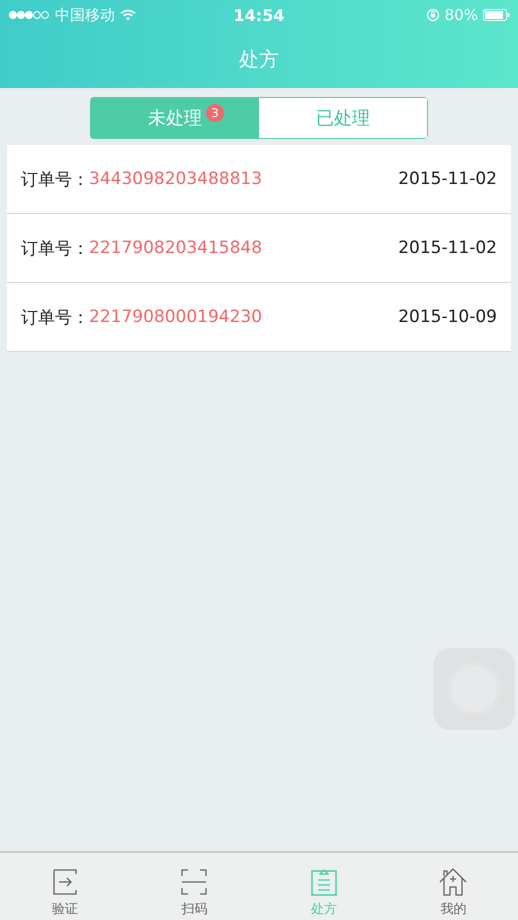  I want to click on segment-tab: 未处理 3, so click(175, 118).